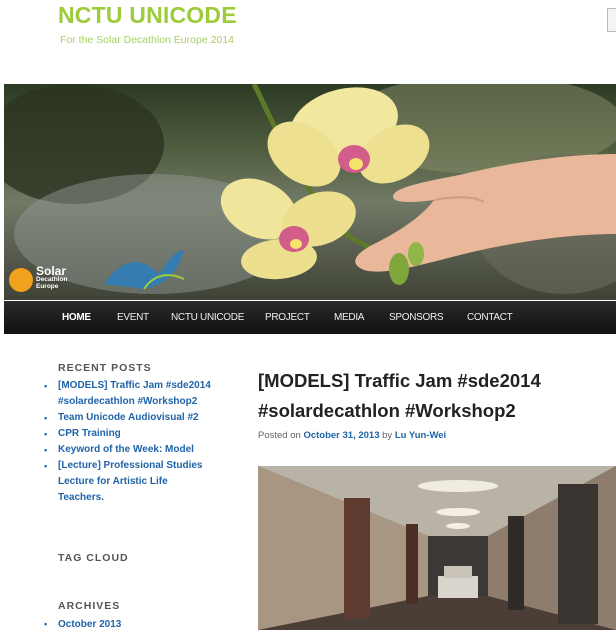 Image resolution: width=616 pixels, height=630 pixels. What do you see at coordinates (47, 286) in the screenshot?
I see `logo-line-3: Europe` at bounding box center [47, 286].